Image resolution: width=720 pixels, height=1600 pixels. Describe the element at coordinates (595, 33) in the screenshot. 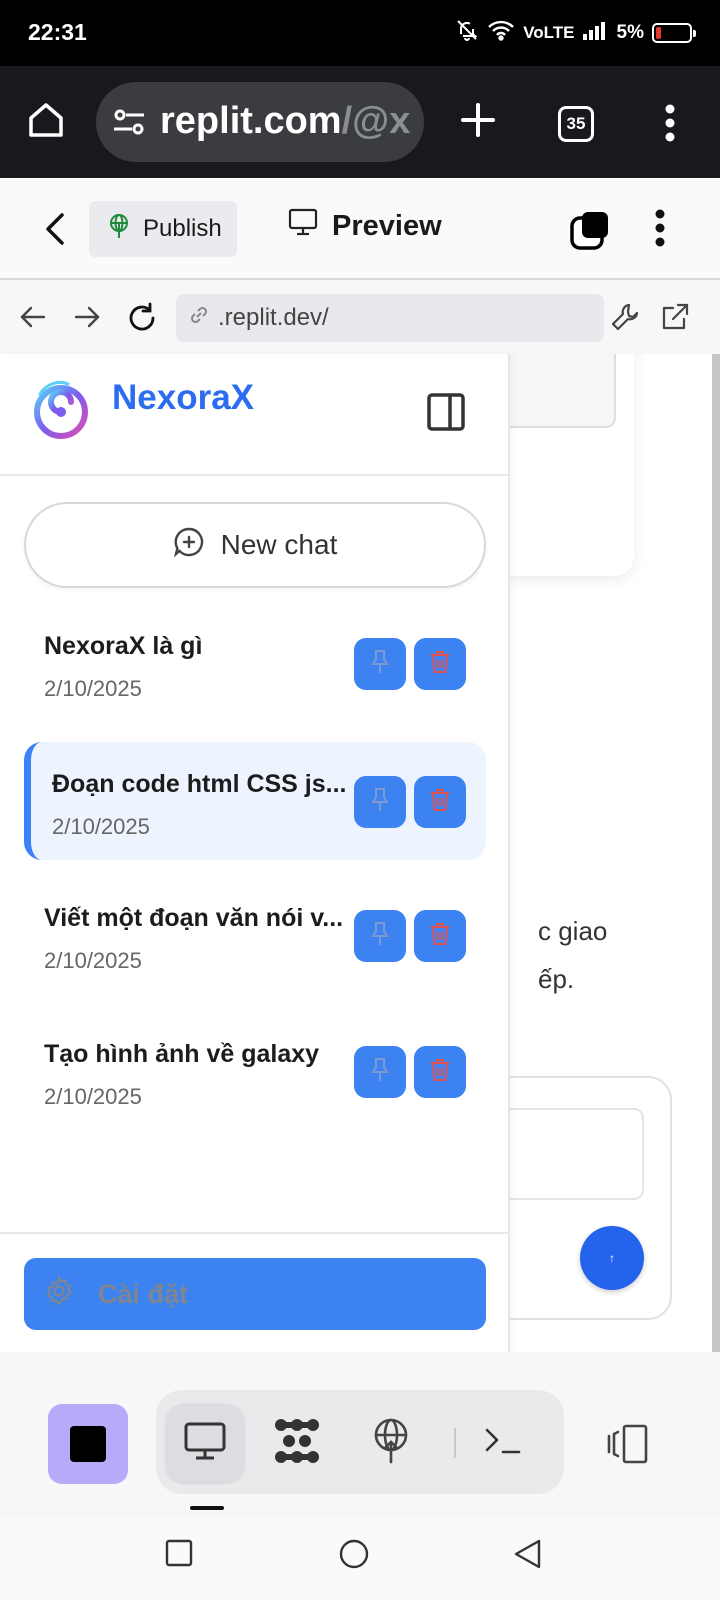

I see `signal-icon` at that location.